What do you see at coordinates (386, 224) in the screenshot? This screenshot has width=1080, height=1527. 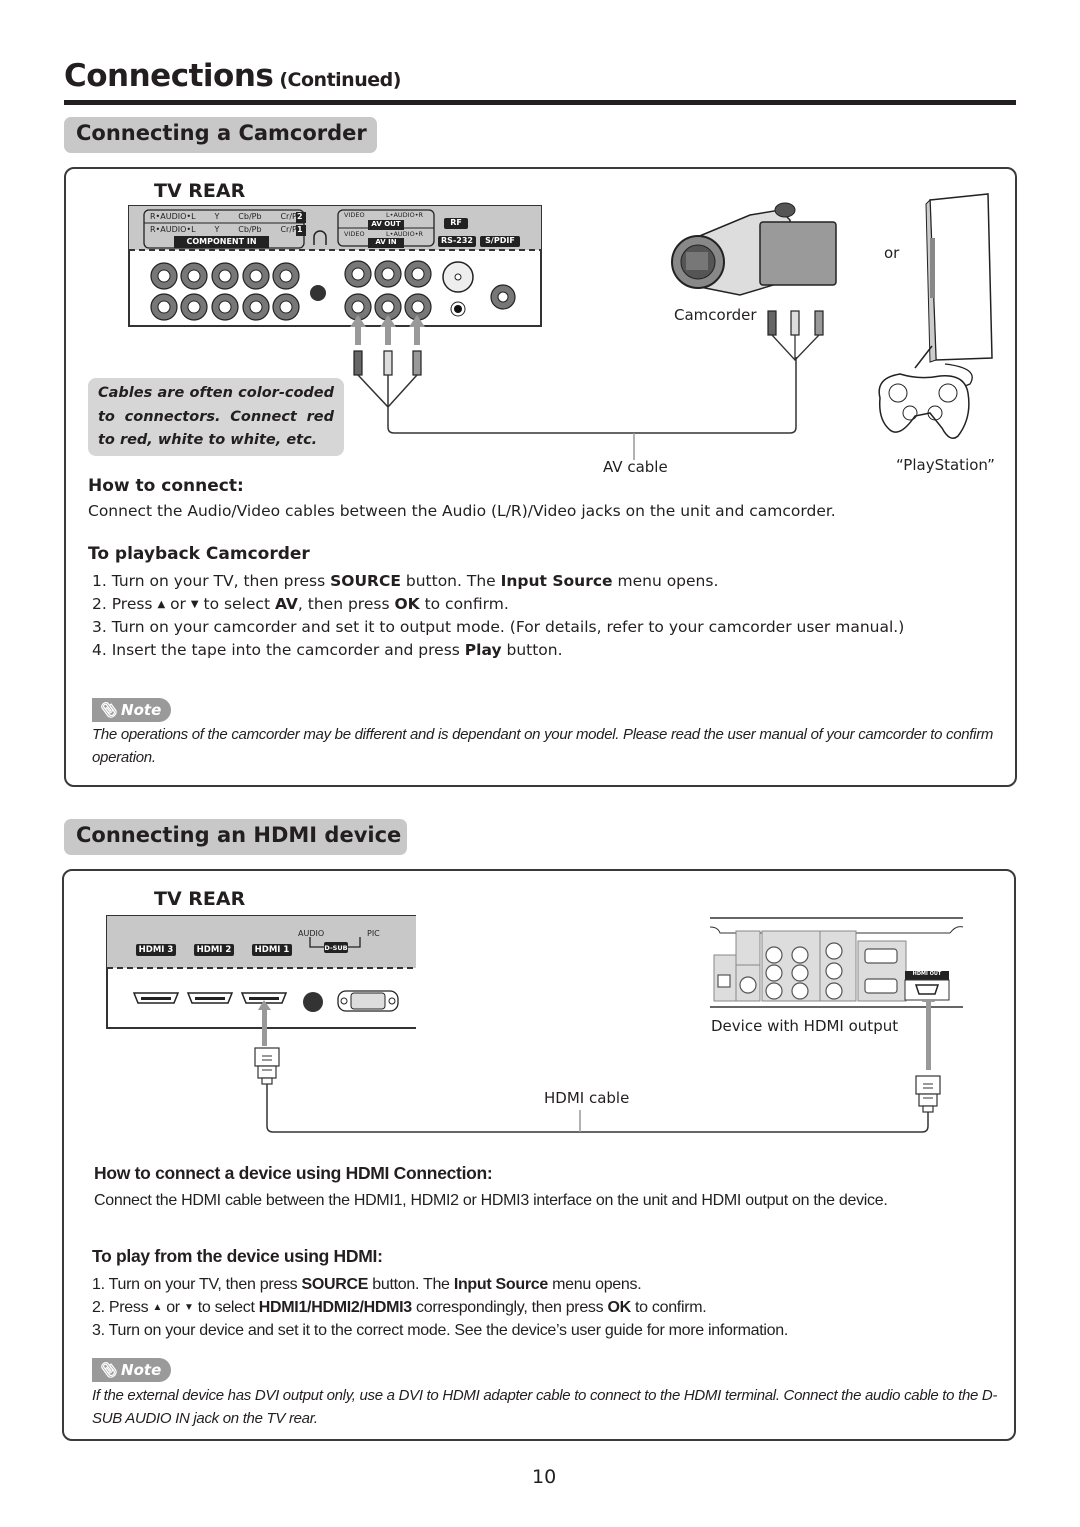 I see `av-out-label: AV OUT` at bounding box center [386, 224].